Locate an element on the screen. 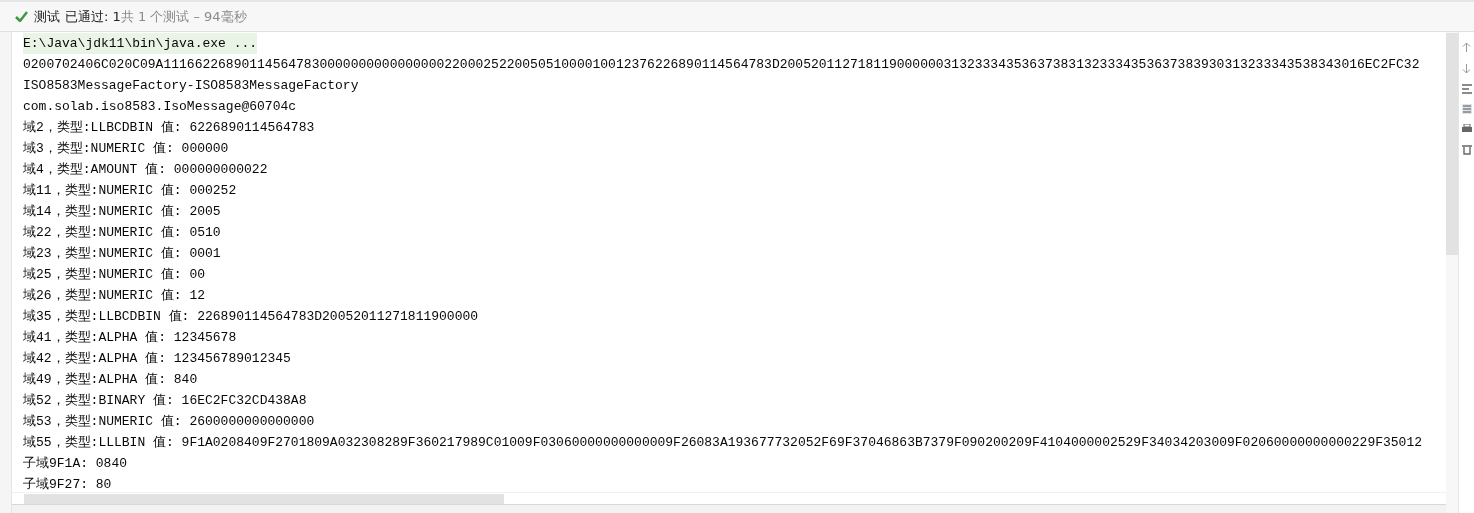  console-line: 域22，类型:NUMERIC 值: 0510 is located at coordinates (122, 233).